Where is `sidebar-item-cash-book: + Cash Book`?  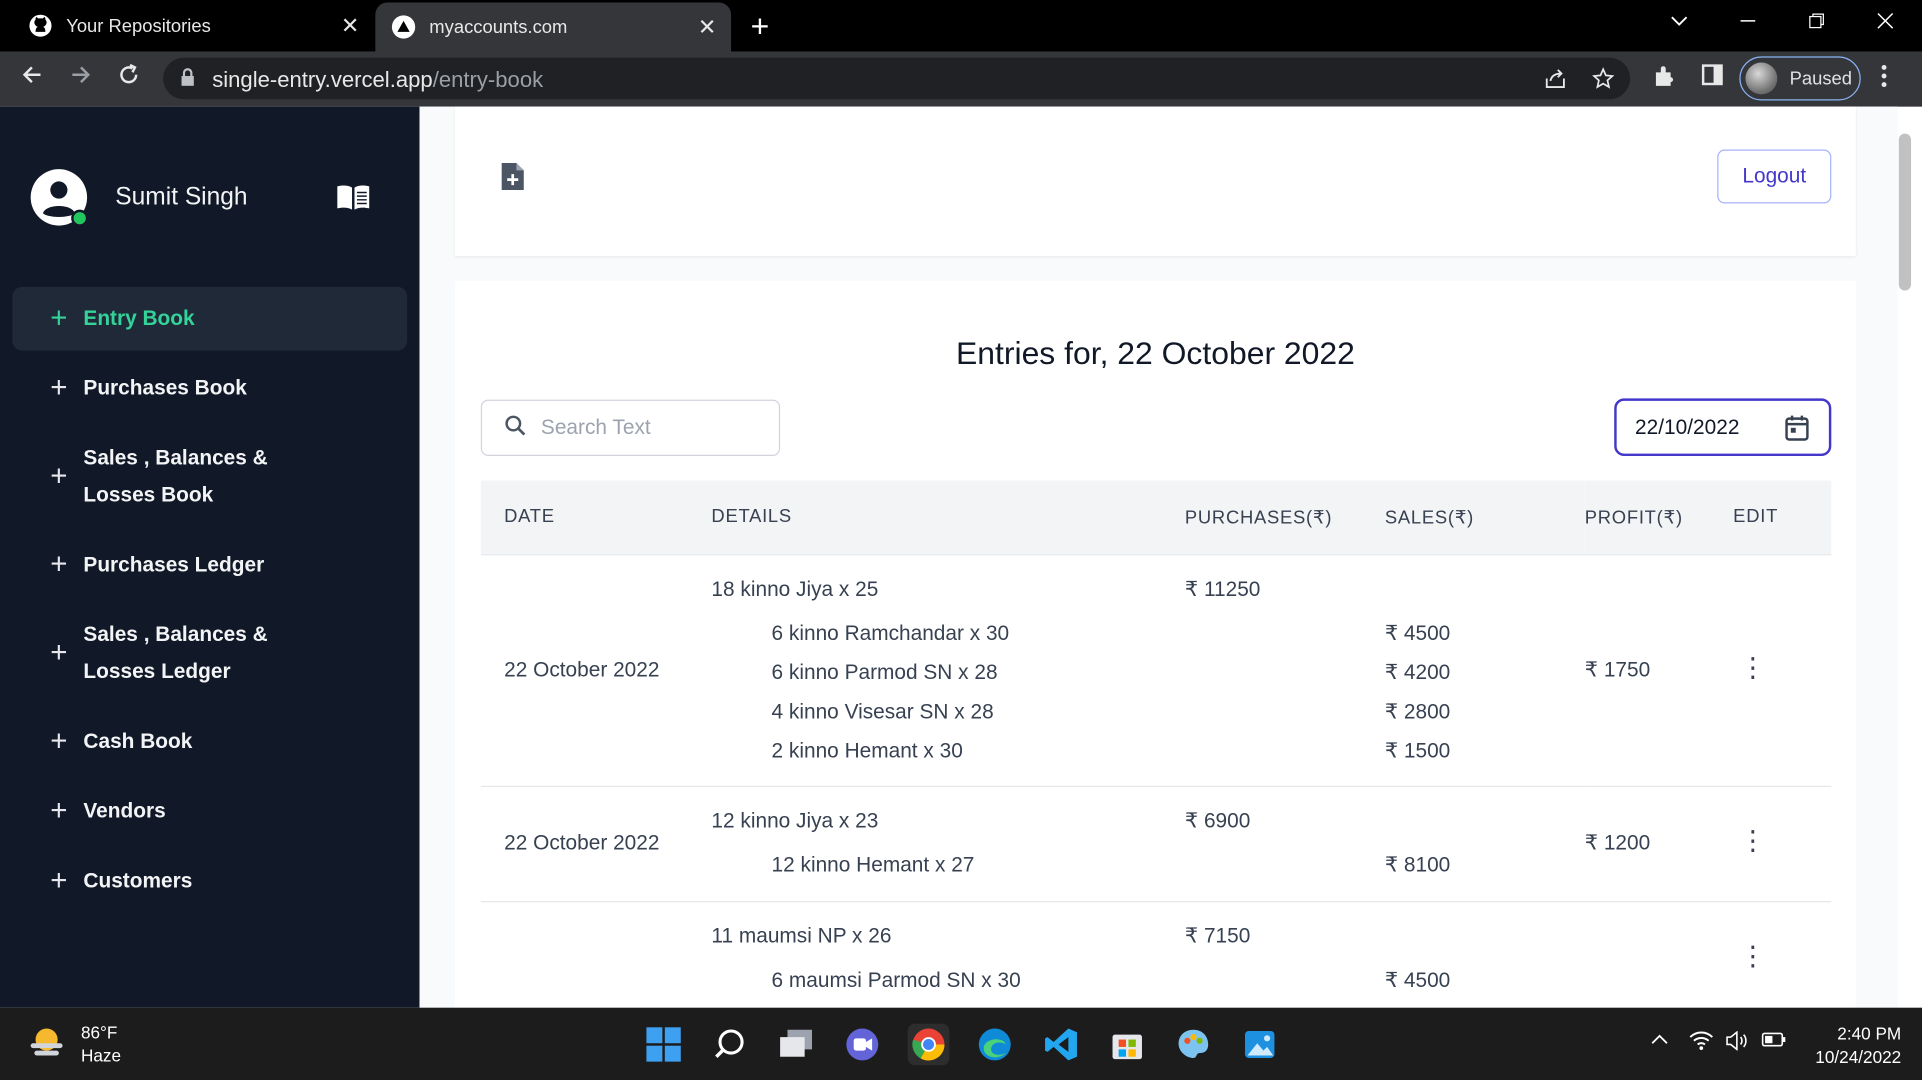
sidebar-item-cash-book: + Cash Book is located at coordinates (209, 742).